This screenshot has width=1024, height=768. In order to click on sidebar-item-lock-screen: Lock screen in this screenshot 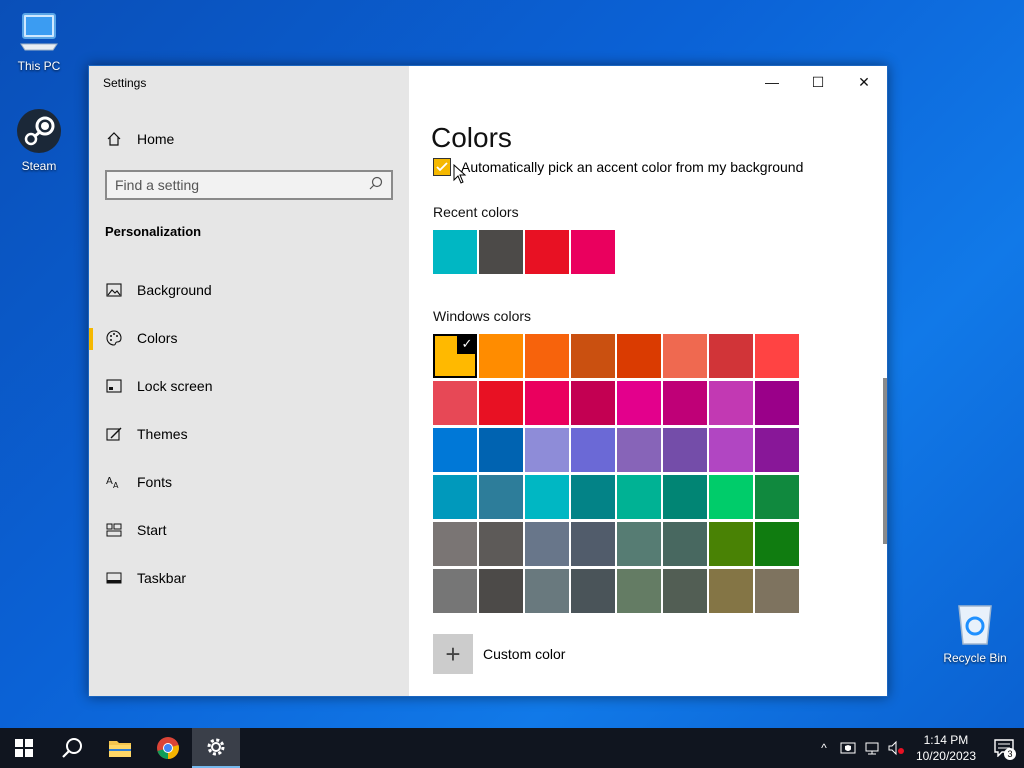, I will do `click(249, 386)`.